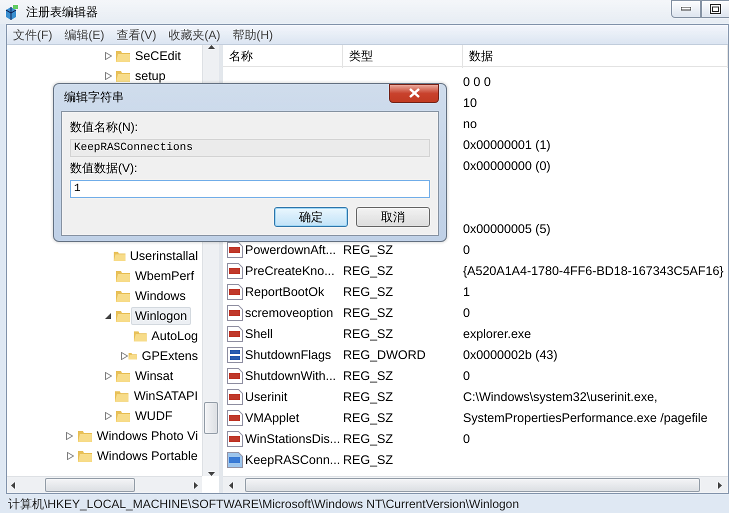 The height and width of the screenshot is (513, 729). Describe the element at coordinates (585, 417) in the screenshot. I see `value-data: SystemPropertiesPerformance.exe /pagefile` at that location.